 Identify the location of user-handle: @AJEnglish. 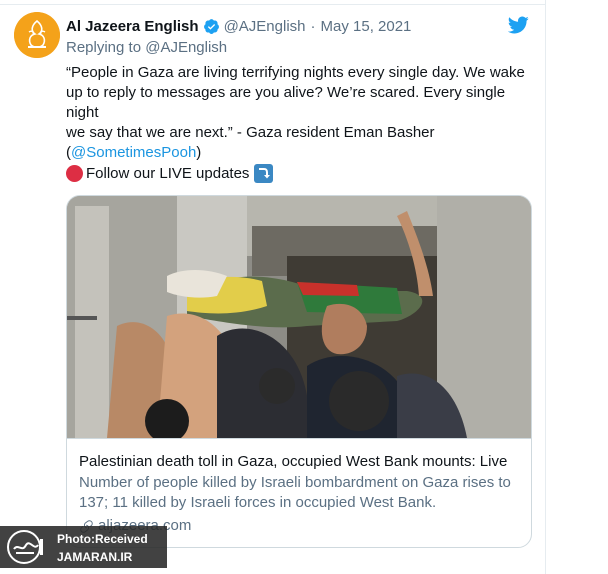
(265, 26).